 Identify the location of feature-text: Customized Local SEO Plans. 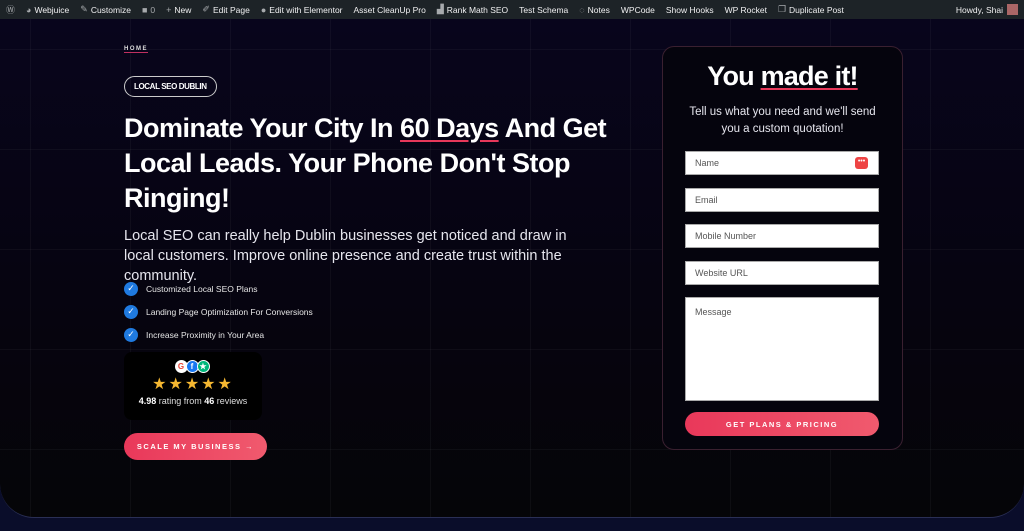
(202, 288).